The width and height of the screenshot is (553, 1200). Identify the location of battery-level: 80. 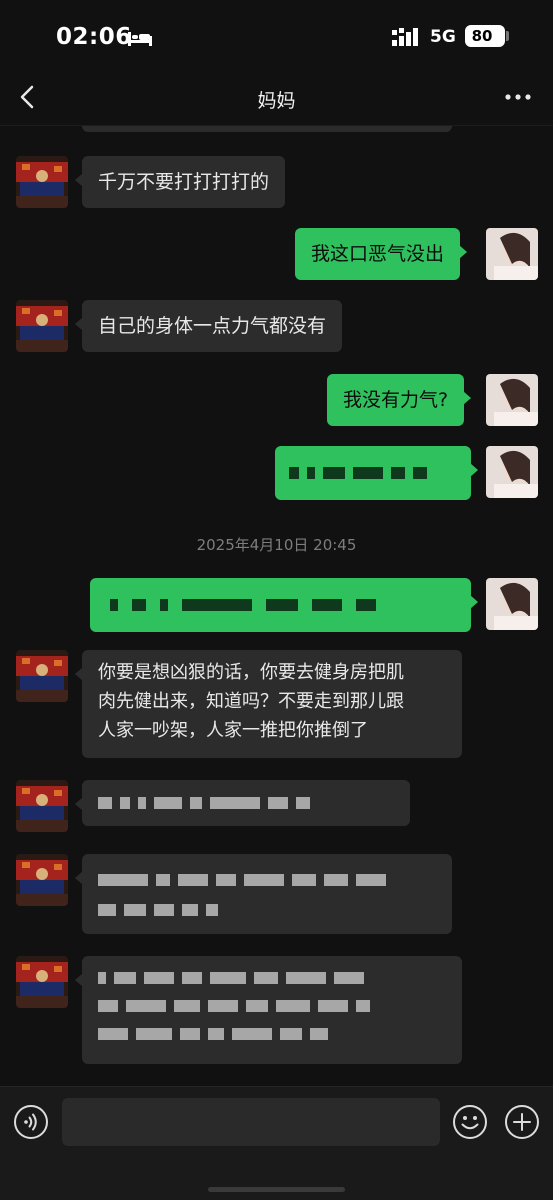
(482, 36).